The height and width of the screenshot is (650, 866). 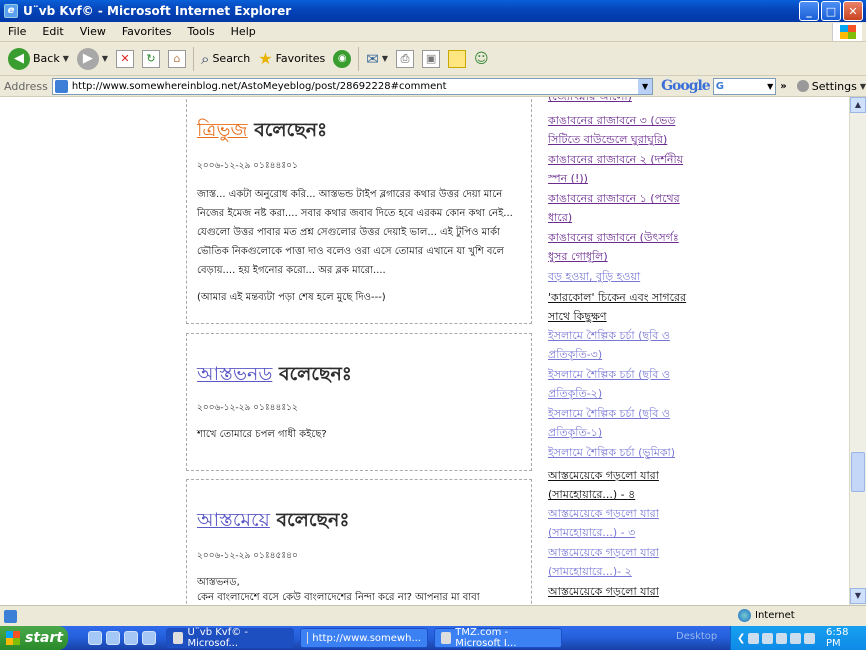 I want to click on comment-author-link: ত্রিভুজ, so click(x=222, y=130).